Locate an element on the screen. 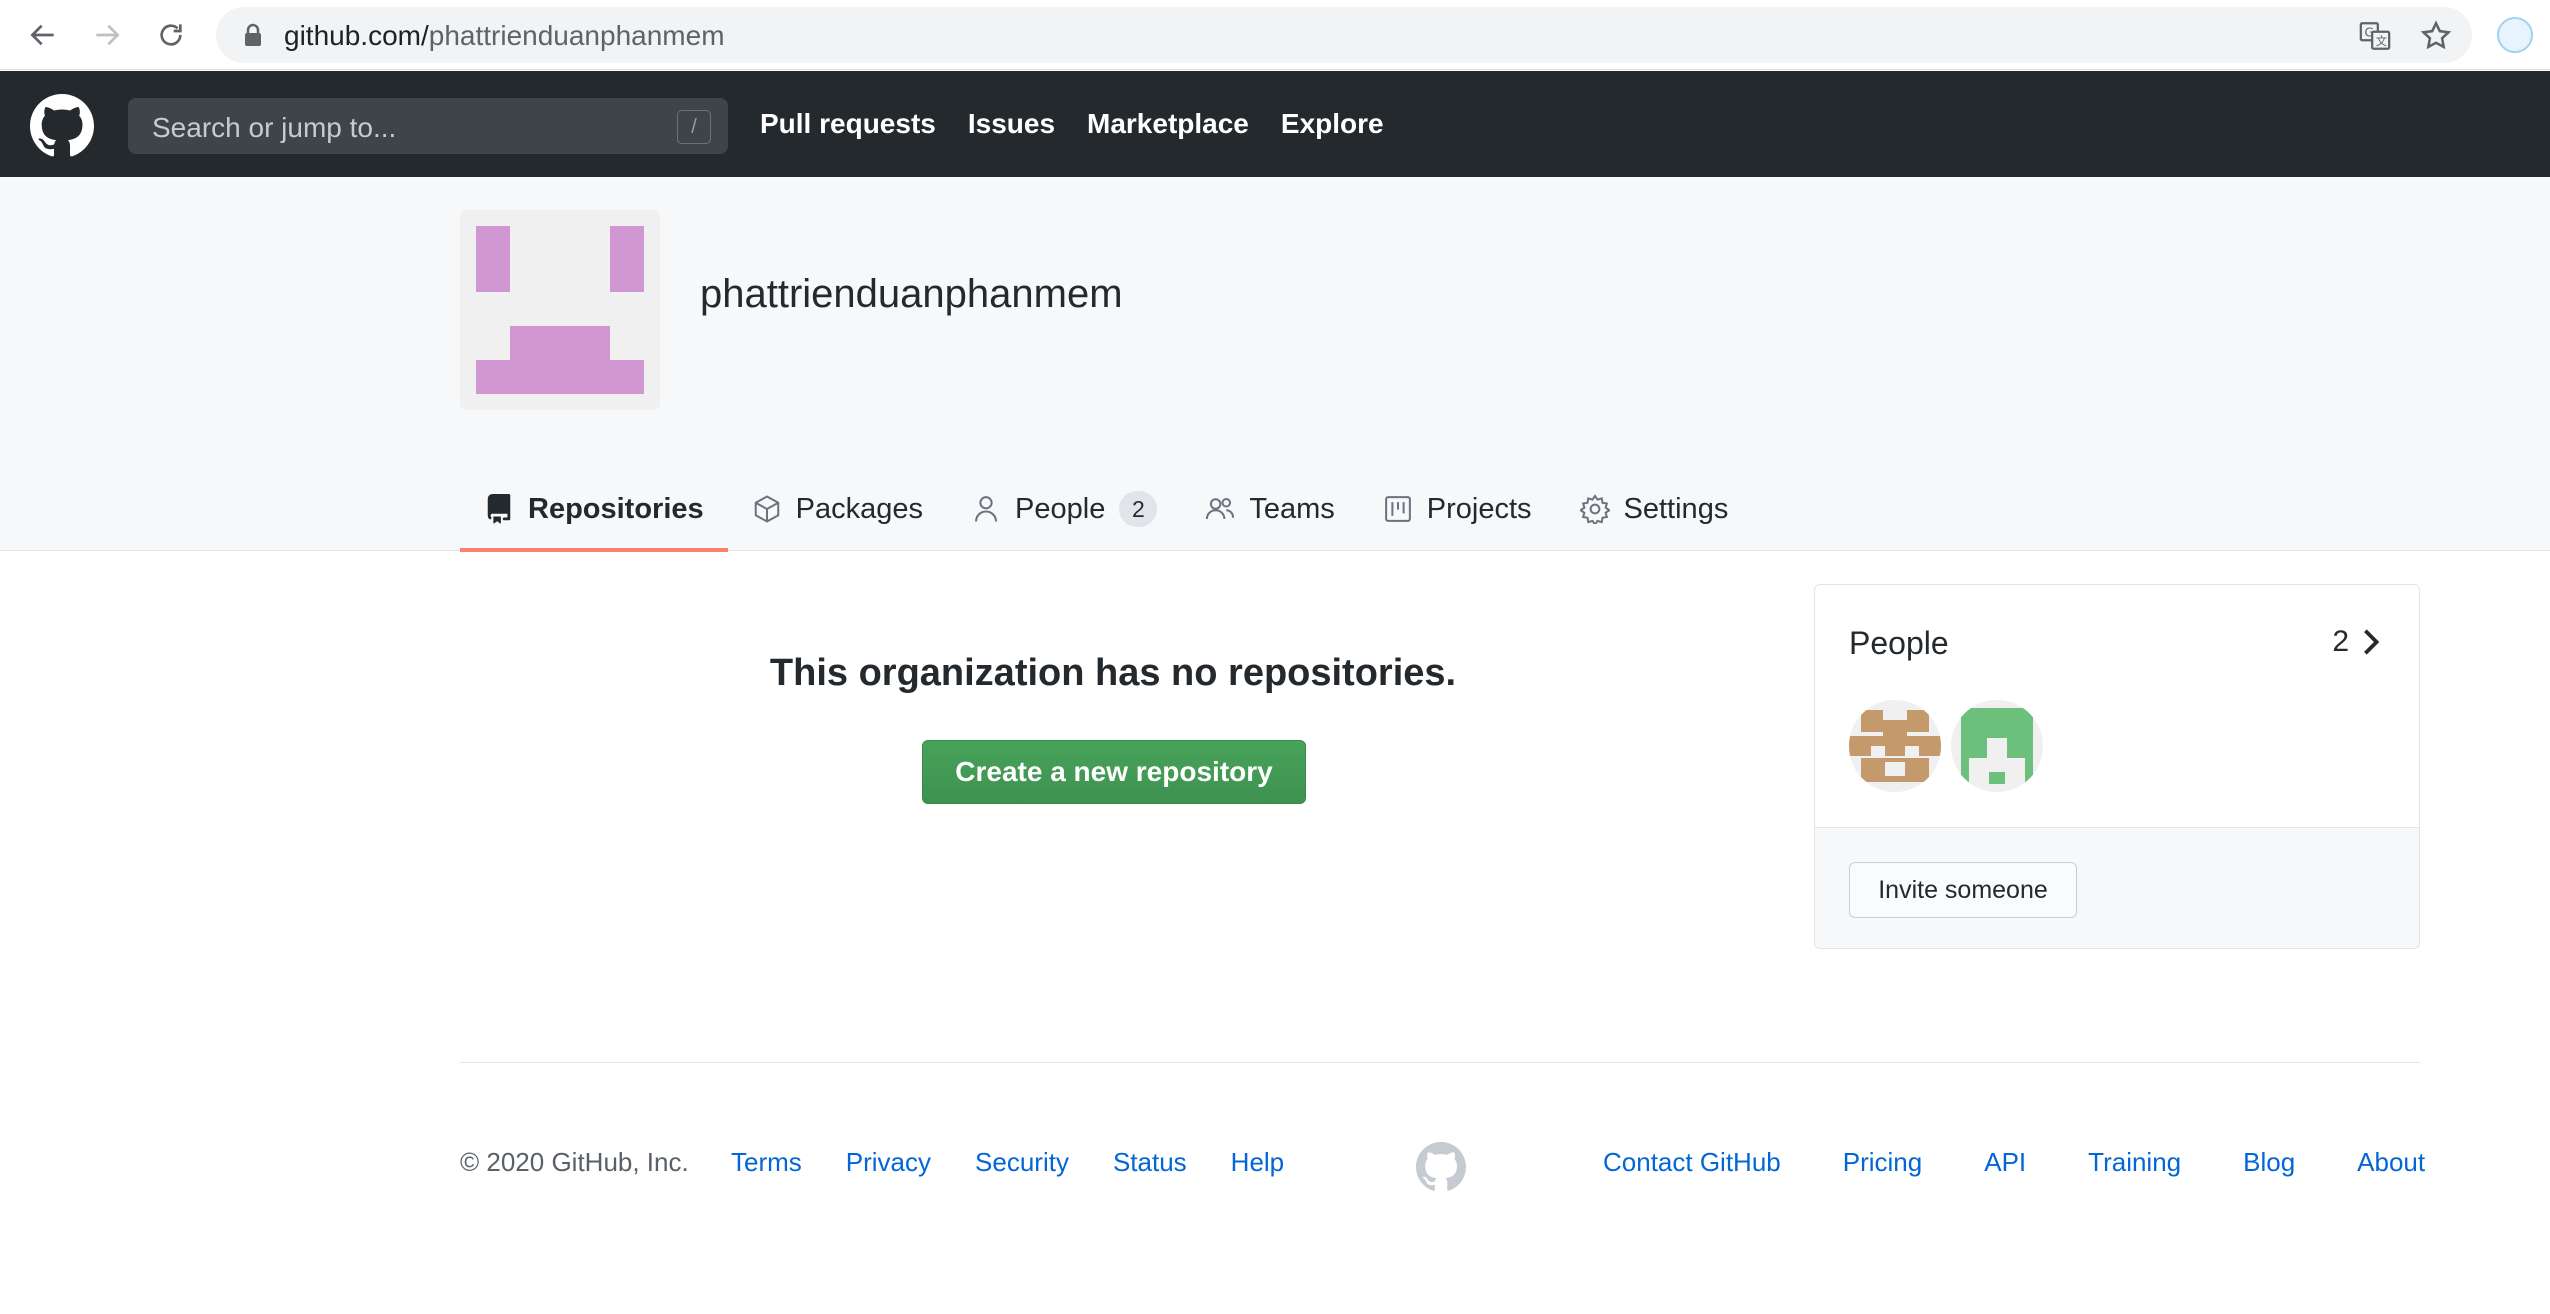 The height and width of the screenshot is (1314, 2550). footer-link-contact: Contact GitHub is located at coordinates (1692, 1162).